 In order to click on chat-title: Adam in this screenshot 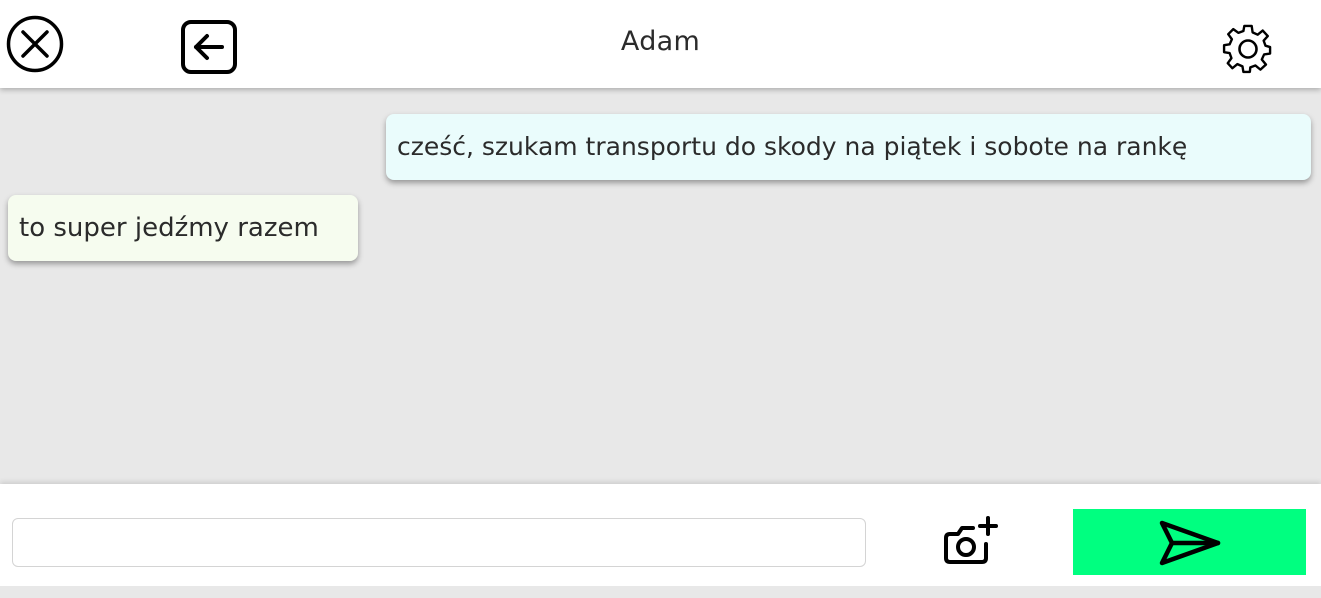, I will do `click(660, 41)`.